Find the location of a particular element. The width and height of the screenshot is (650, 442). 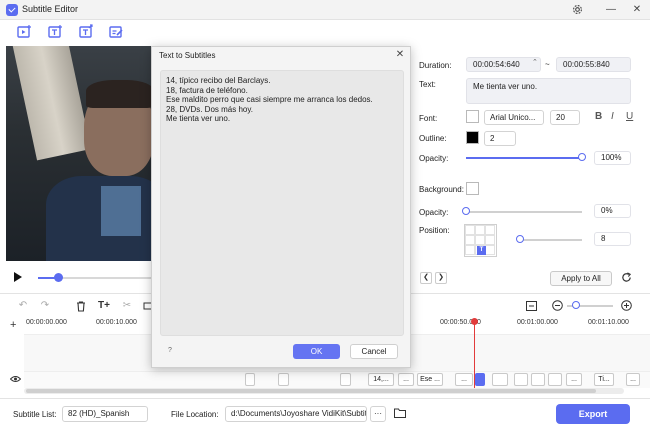

ruler-tick: 00:00:00.000 is located at coordinates (46, 322).